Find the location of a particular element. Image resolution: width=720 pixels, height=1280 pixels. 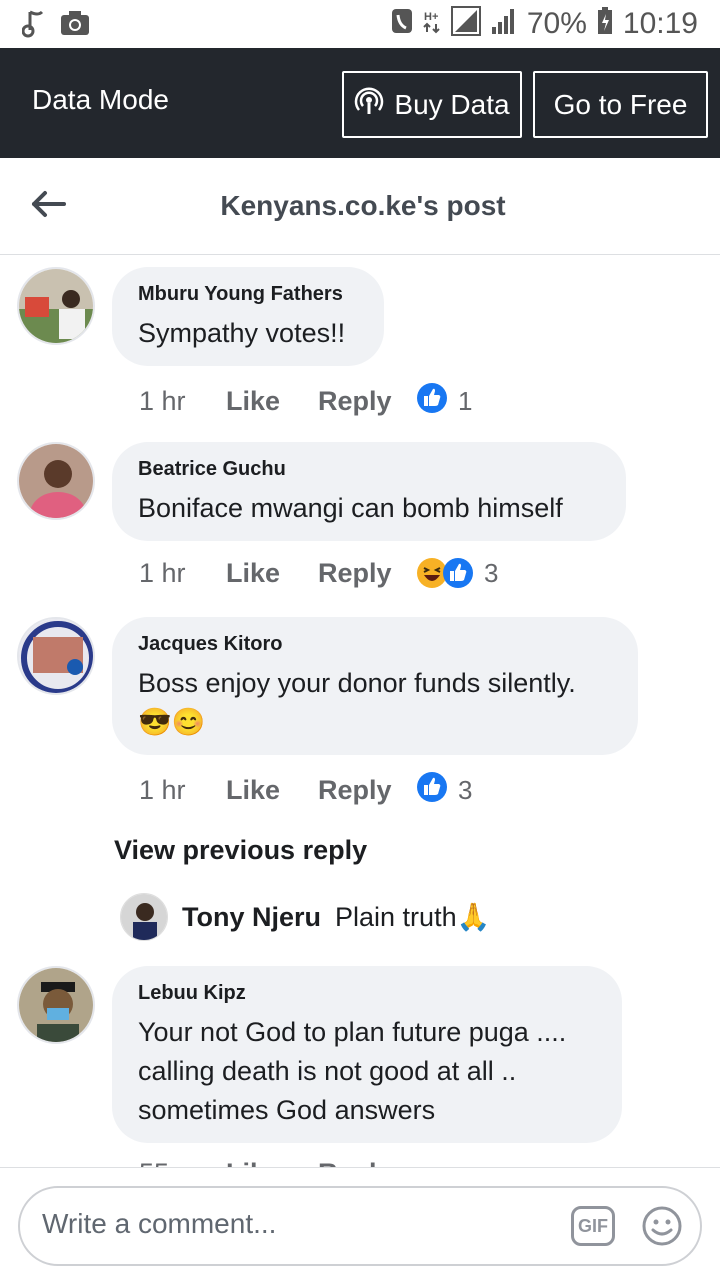

view-previous-reply-link: View previous reply is located at coordinates (240, 850).